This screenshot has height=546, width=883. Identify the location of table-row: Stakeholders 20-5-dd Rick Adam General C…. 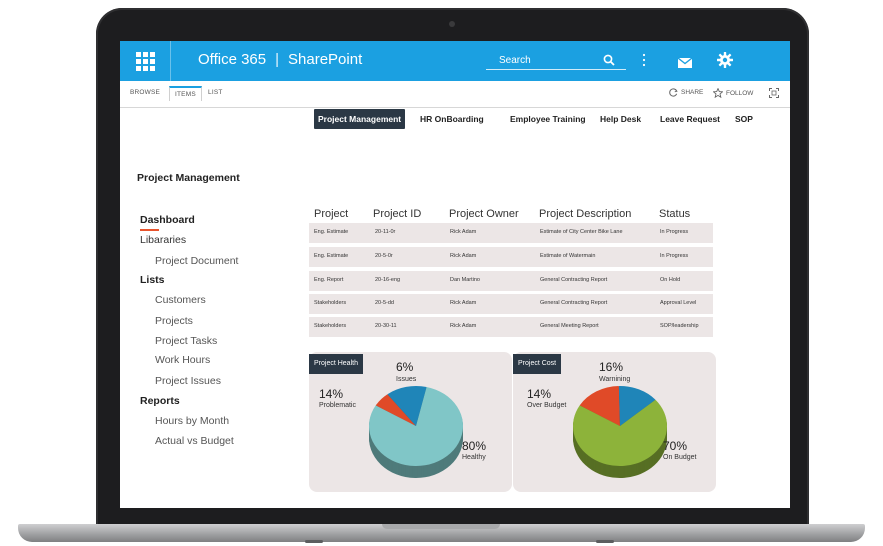
(511, 304).